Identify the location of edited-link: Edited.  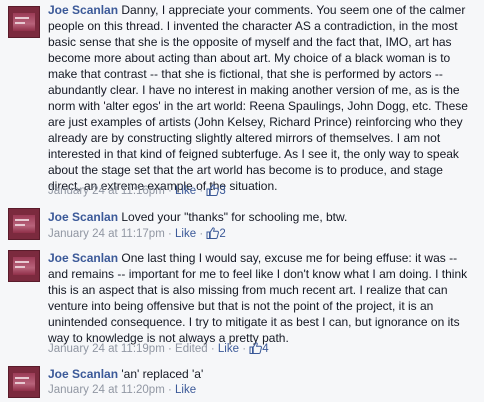
(191, 349).